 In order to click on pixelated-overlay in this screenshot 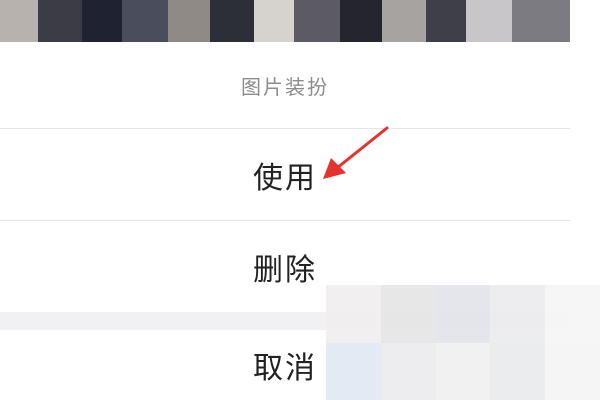, I will do `click(463, 342)`.